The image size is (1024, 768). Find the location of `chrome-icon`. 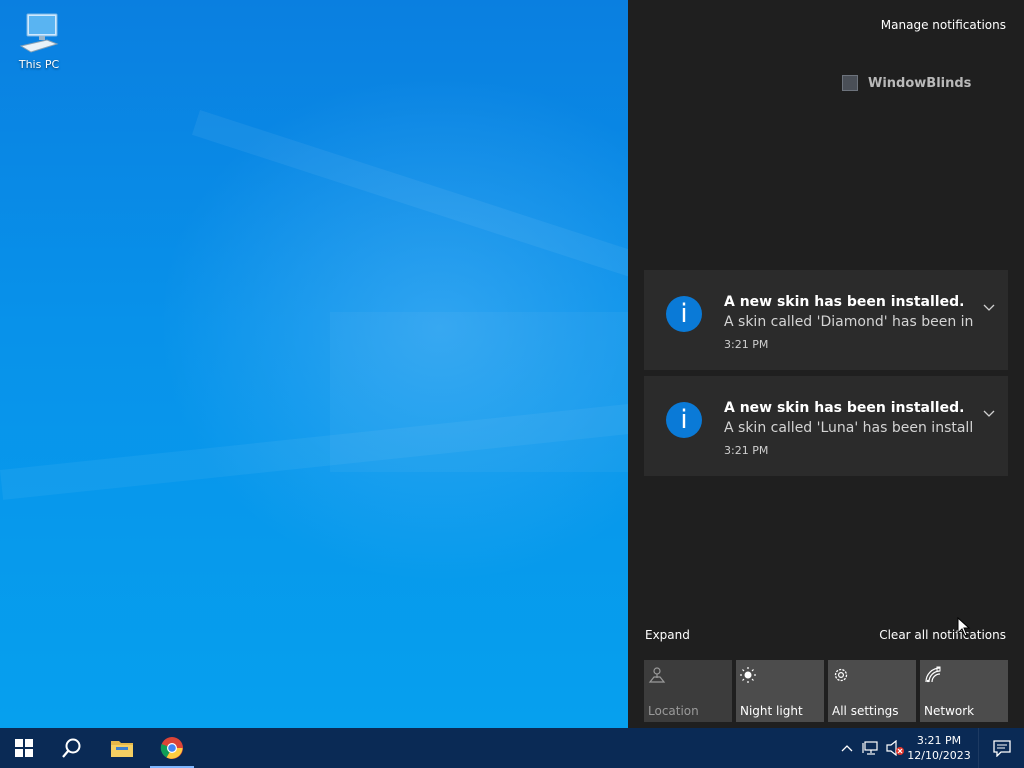

chrome-icon is located at coordinates (171, 748).